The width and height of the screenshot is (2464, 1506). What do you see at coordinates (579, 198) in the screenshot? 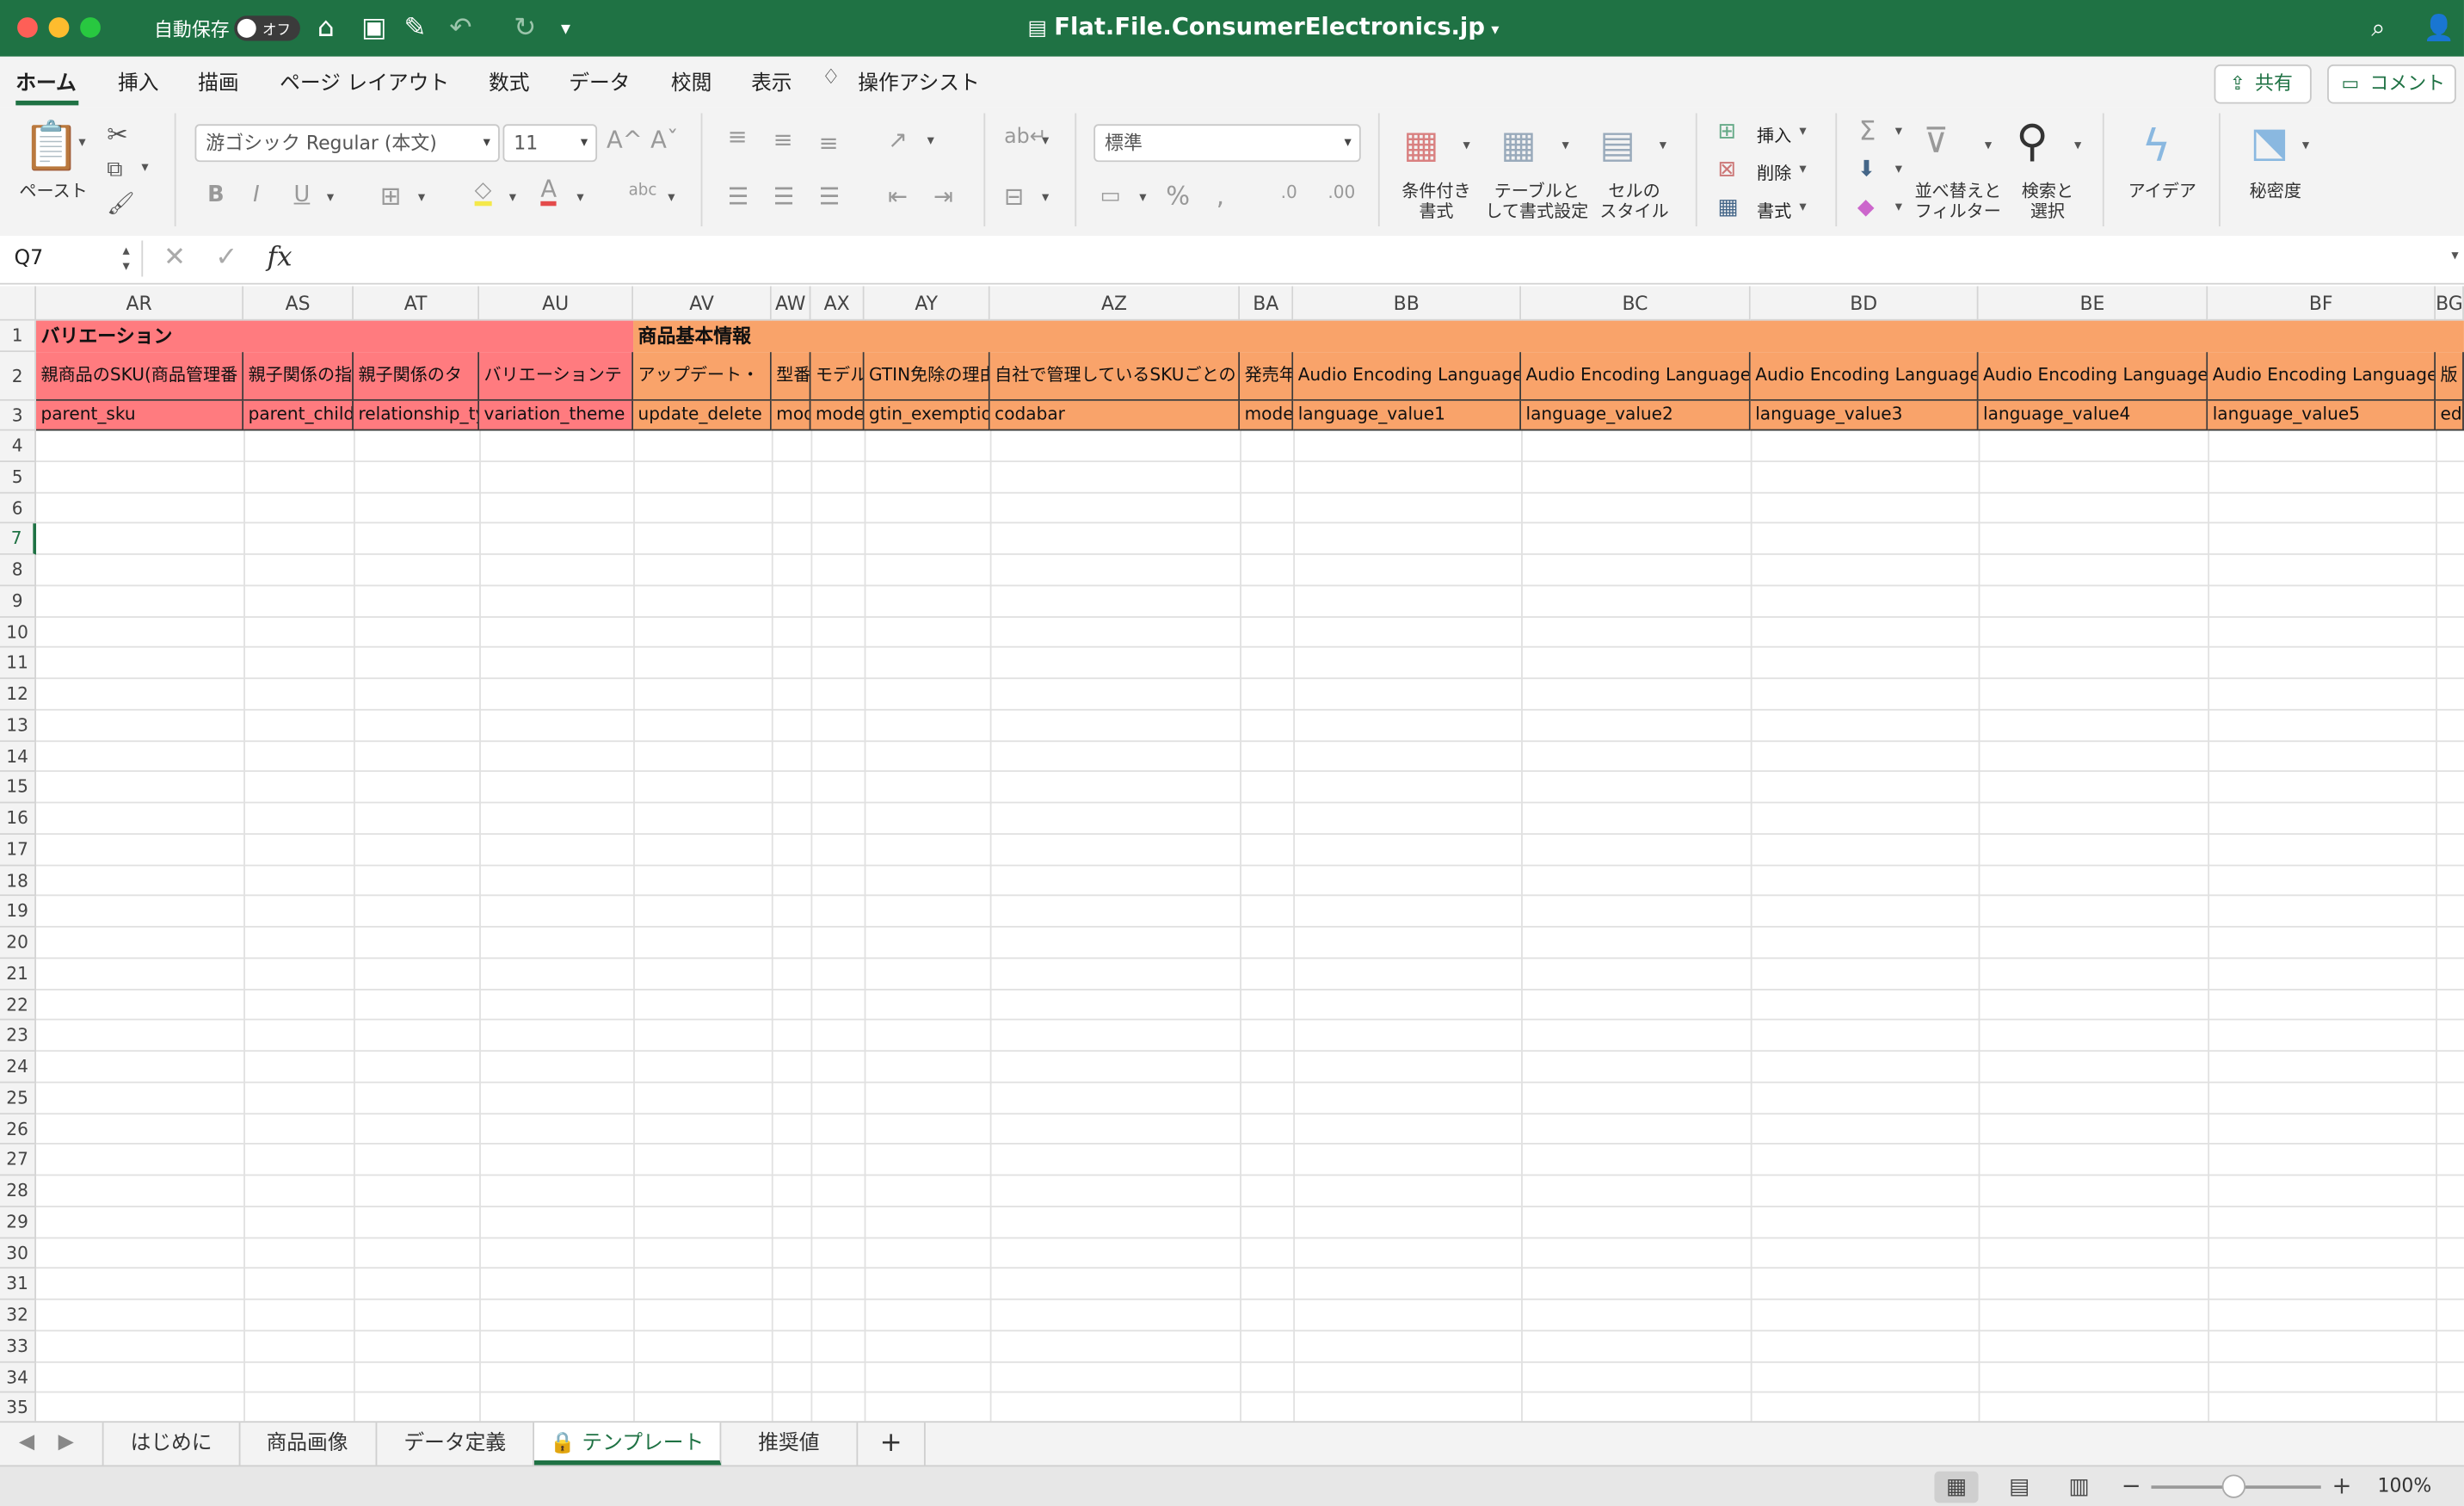
I see `font-color-chevron-icon: ▾` at bounding box center [579, 198].